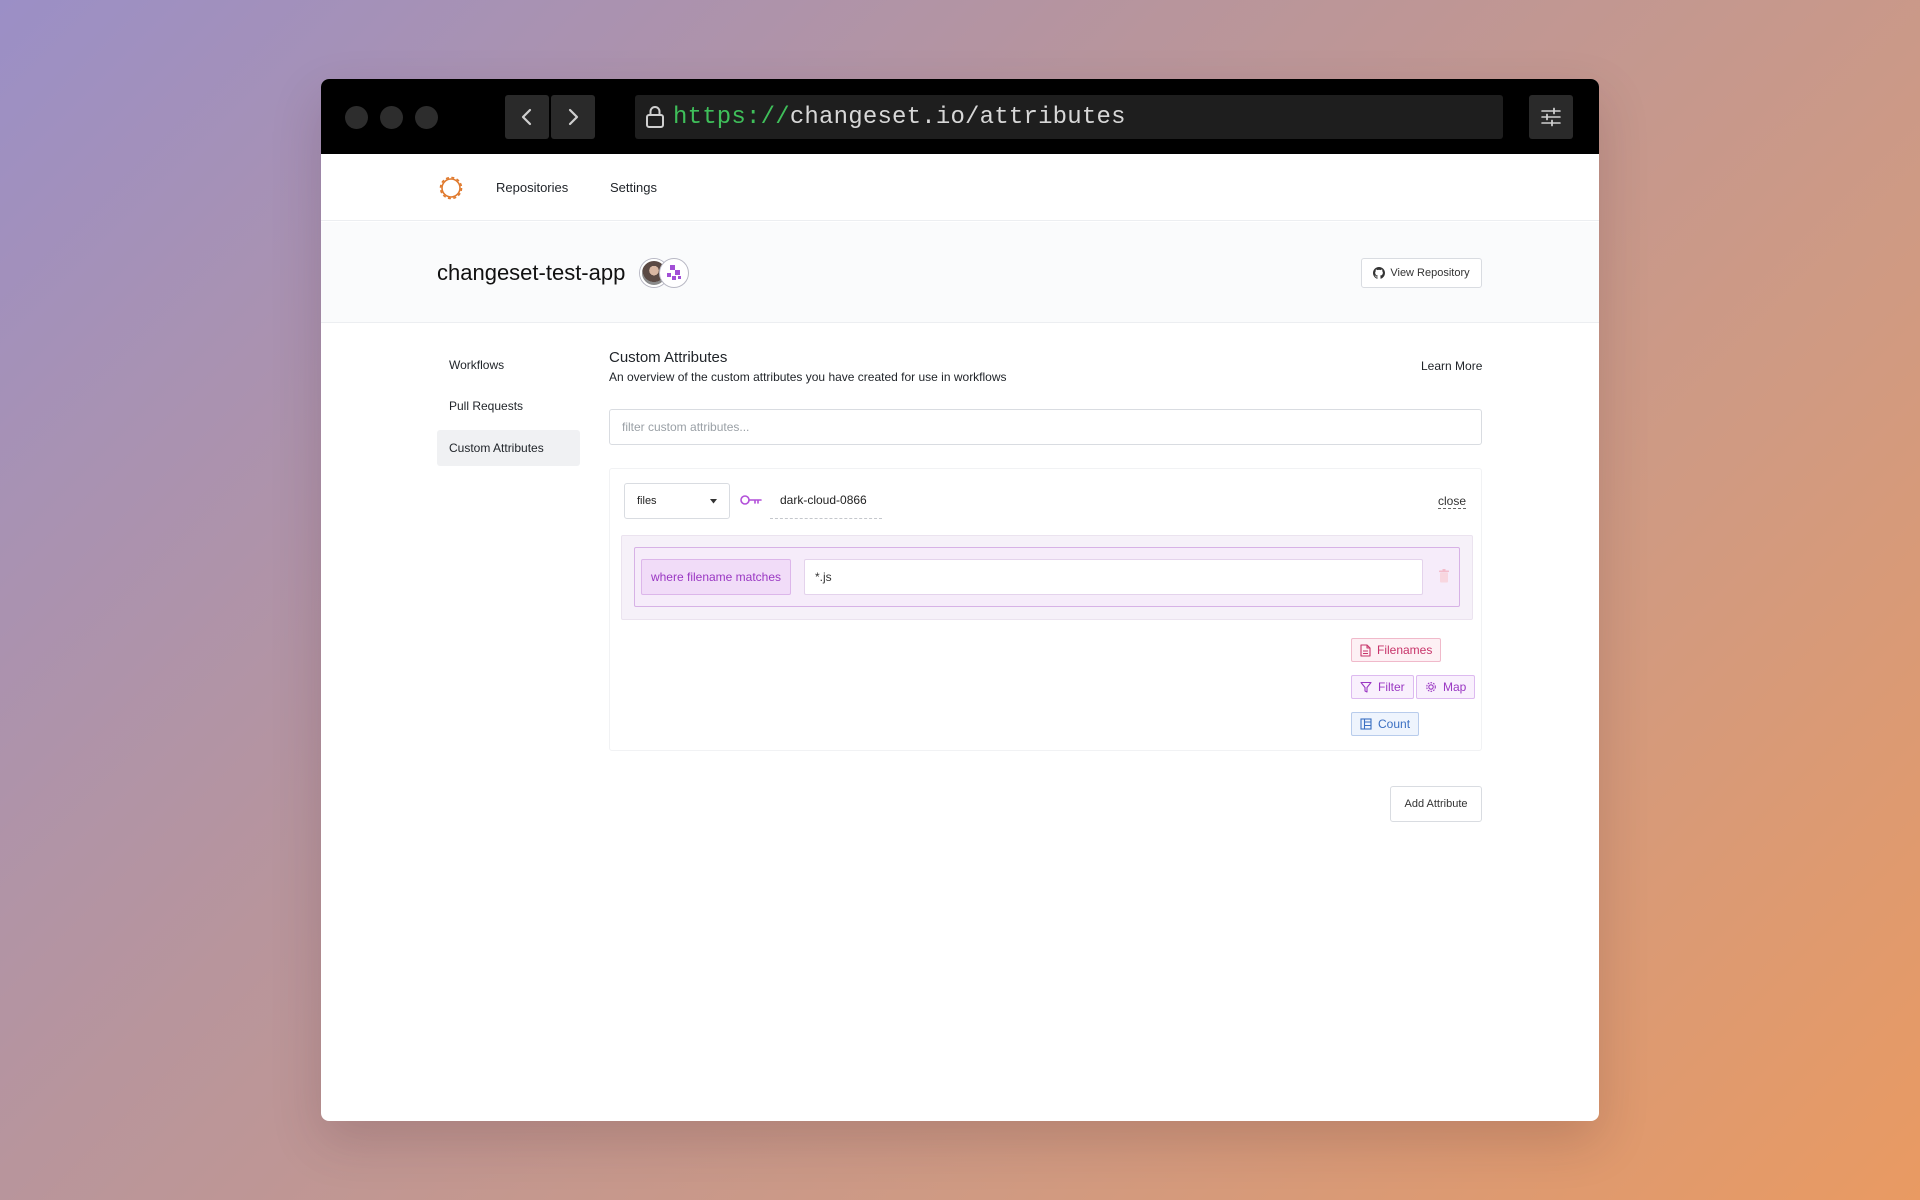  Describe the element at coordinates (1431, 687) in the screenshot. I see `cog-icon` at that location.